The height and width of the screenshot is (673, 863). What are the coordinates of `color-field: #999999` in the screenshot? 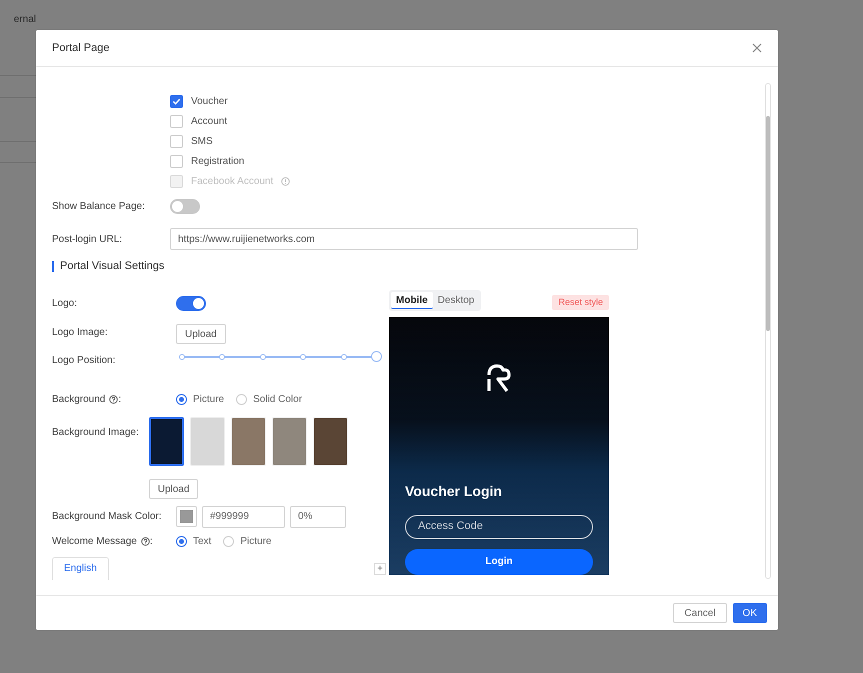 It's located at (243, 517).